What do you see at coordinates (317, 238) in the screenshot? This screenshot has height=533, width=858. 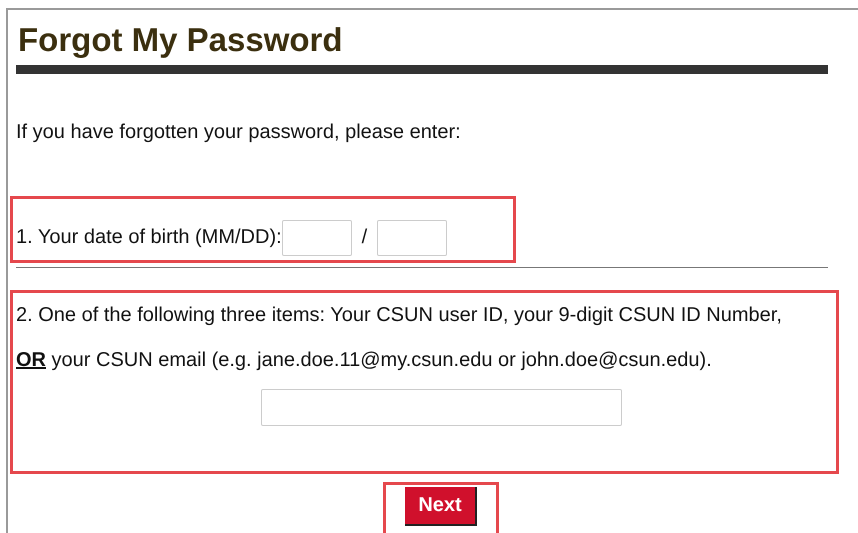 I see `month-field` at bounding box center [317, 238].